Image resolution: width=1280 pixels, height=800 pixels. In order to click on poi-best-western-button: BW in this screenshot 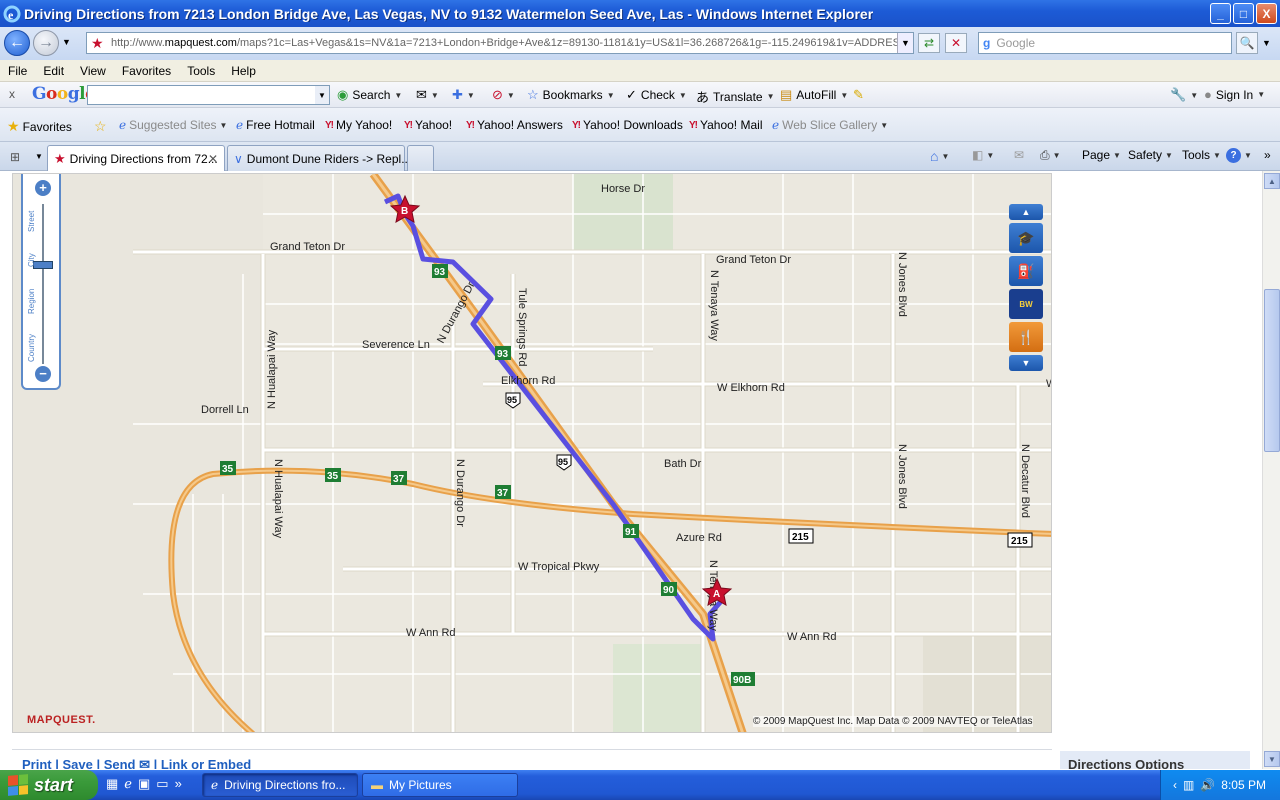, I will do `click(1026, 304)`.